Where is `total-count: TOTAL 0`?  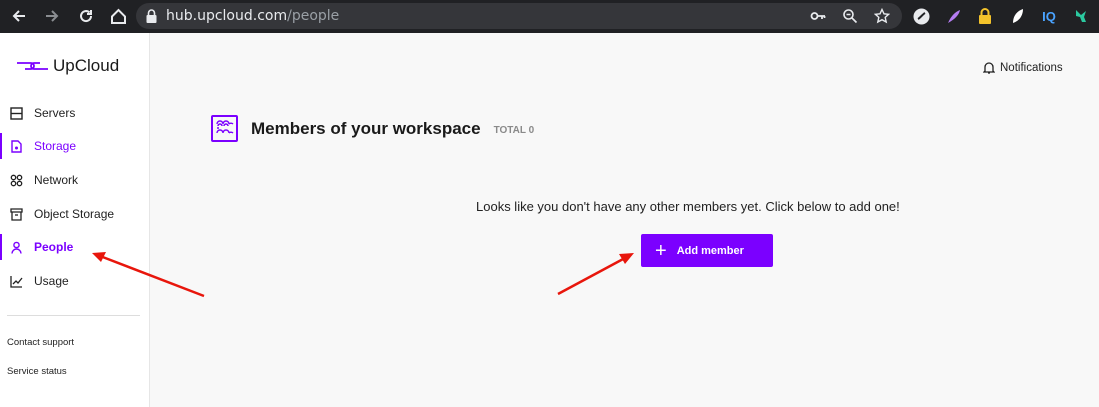 total-count: TOTAL 0 is located at coordinates (514, 130).